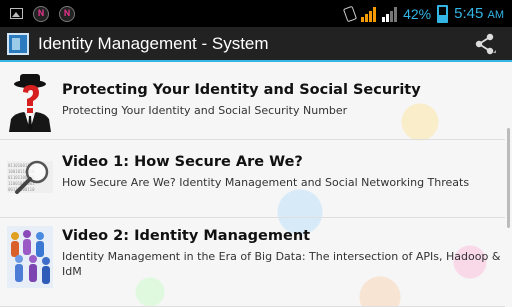 The image size is (512, 307). What do you see at coordinates (350, 13) in the screenshot?
I see `vibrate-icon` at bounding box center [350, 13].